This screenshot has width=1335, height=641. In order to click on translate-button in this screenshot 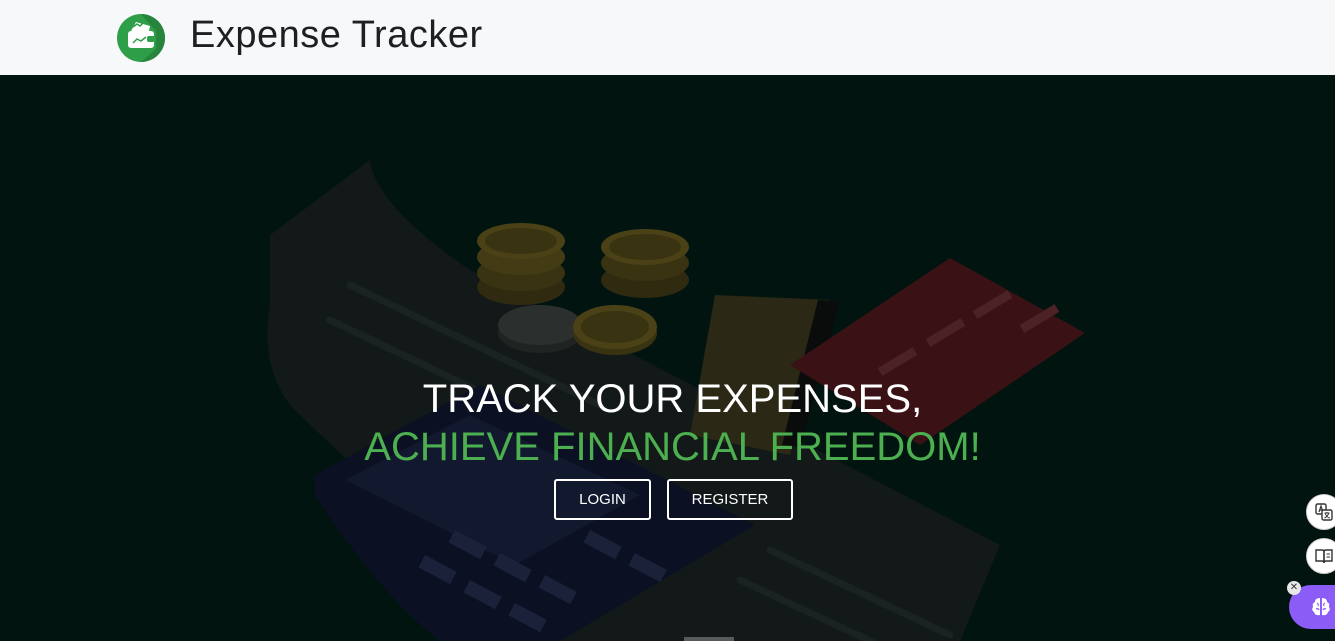, I will do `click(1320, 512)`.